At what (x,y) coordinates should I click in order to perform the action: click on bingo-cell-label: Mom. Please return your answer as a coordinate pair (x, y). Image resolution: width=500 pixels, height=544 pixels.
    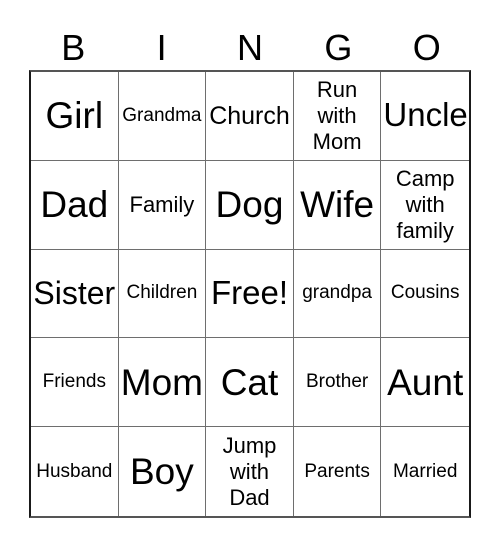
    Looking at the image, I should click on (161, 382).